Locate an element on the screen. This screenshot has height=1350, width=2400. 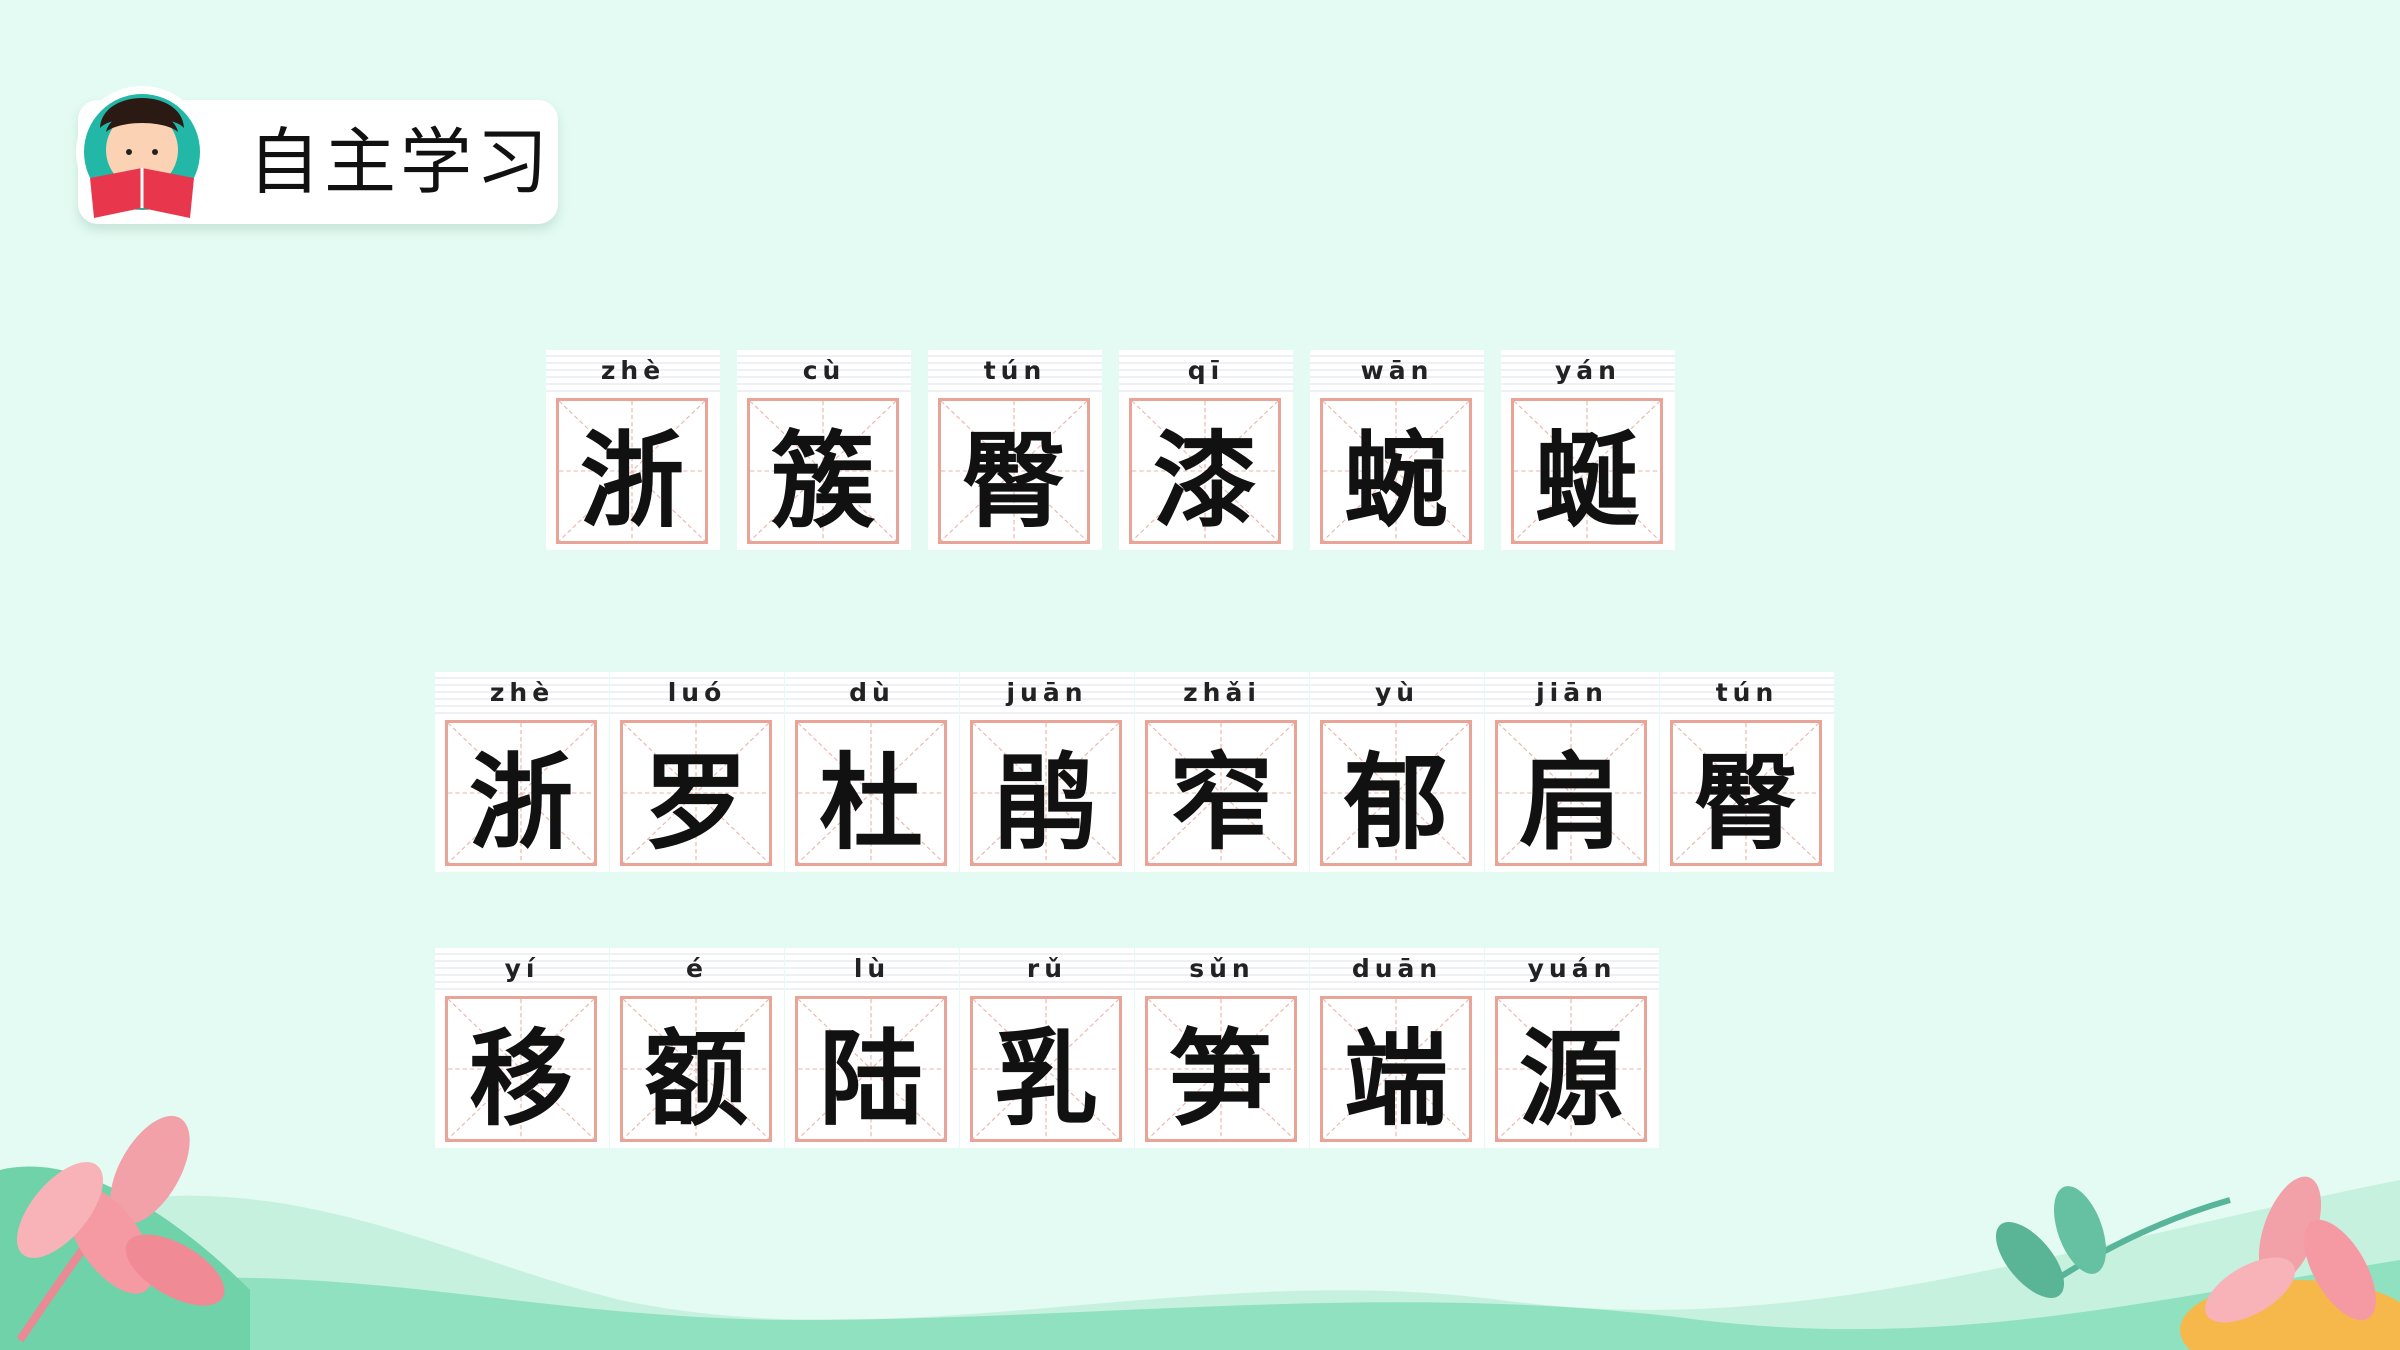
hanzi-character: 肩 is located at coordinates (1570, 802).